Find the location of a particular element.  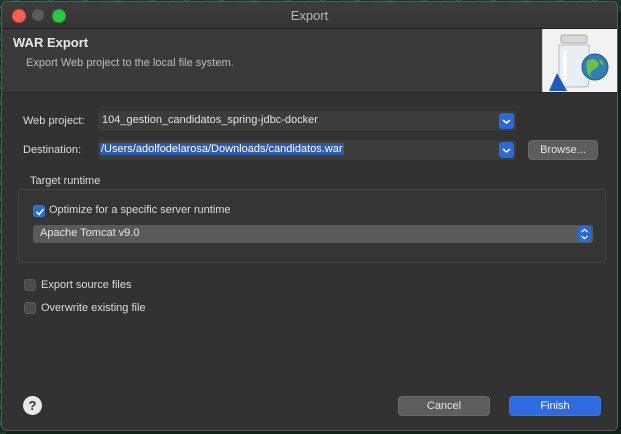

optimize-runtime-checkbox is located at coordinates (39, 211).